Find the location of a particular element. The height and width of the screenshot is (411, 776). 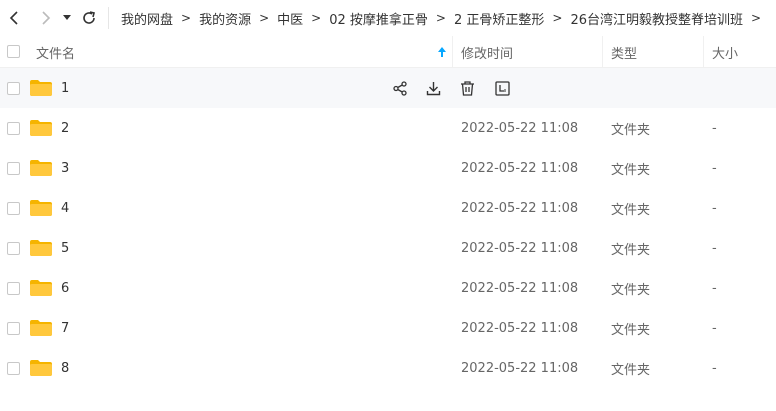

refresh-icon is located at coordinates (89, 17).